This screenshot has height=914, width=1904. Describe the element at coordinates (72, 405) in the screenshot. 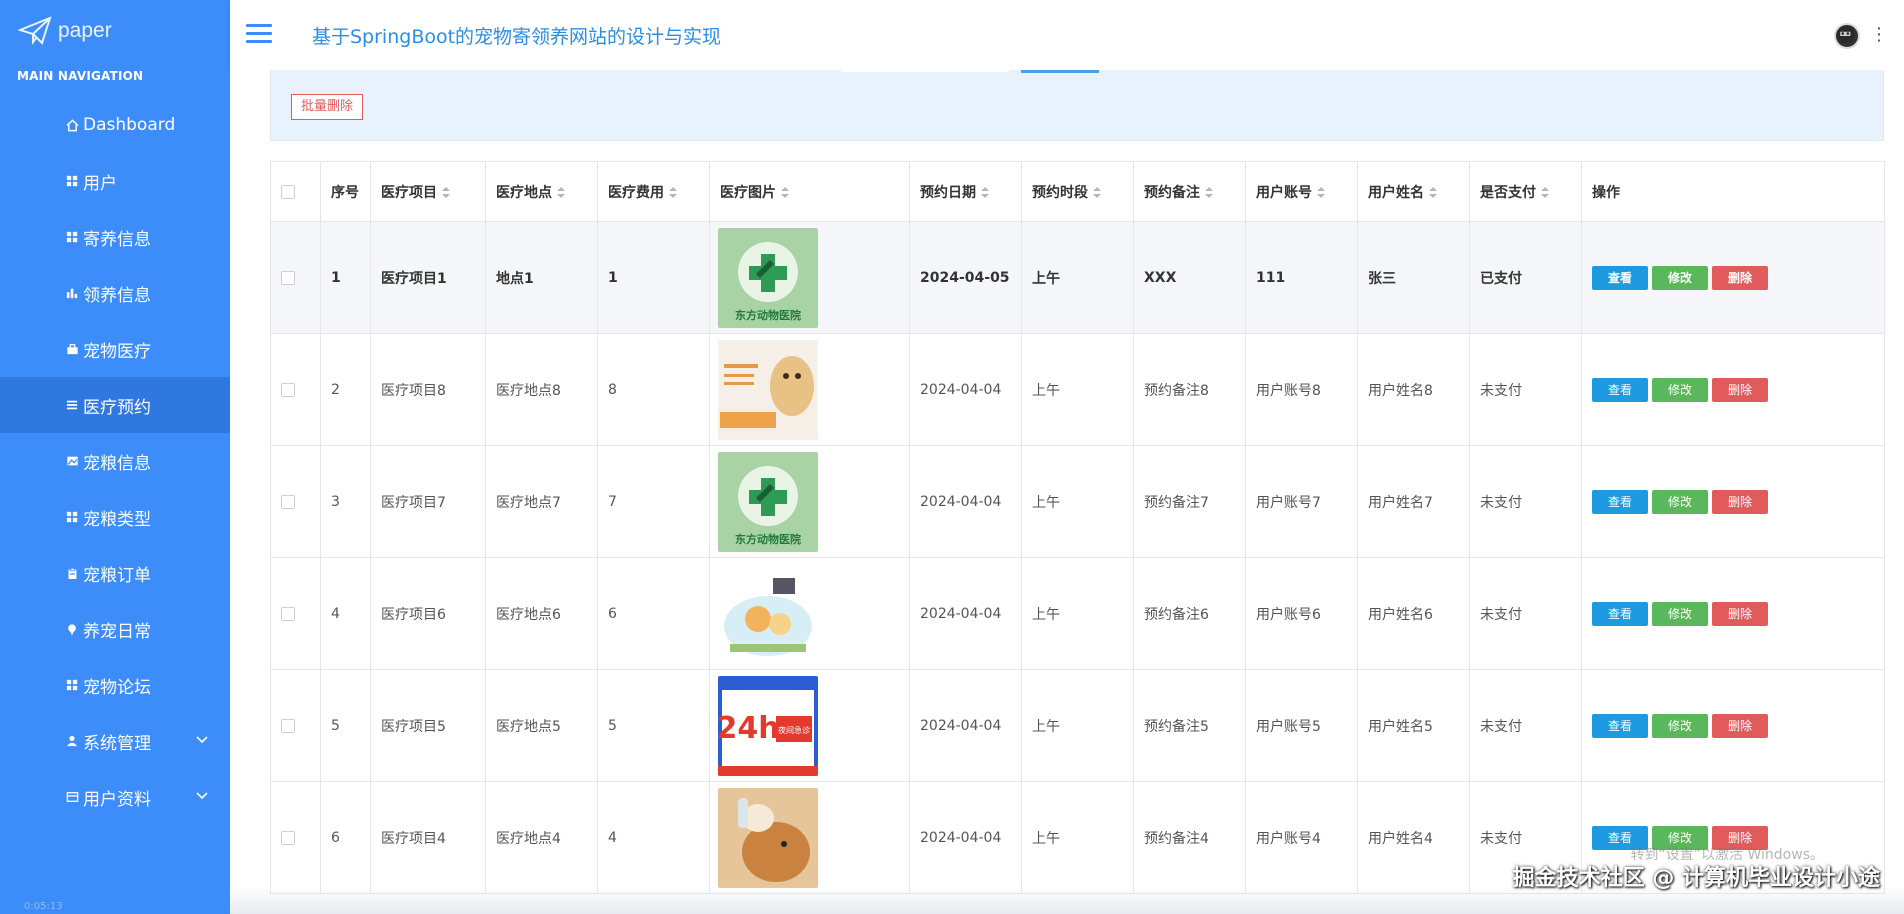

I see `list-icon` at that location.